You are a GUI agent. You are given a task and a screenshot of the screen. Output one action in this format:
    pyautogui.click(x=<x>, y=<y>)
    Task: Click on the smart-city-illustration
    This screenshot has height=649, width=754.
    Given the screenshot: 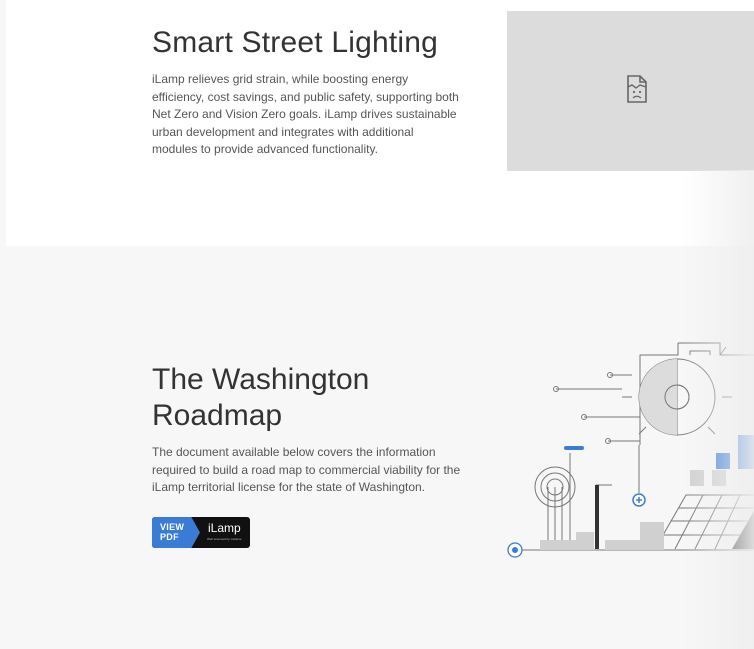 What is the action you would take?
    pyautogui.click(x=630, y=450)
    